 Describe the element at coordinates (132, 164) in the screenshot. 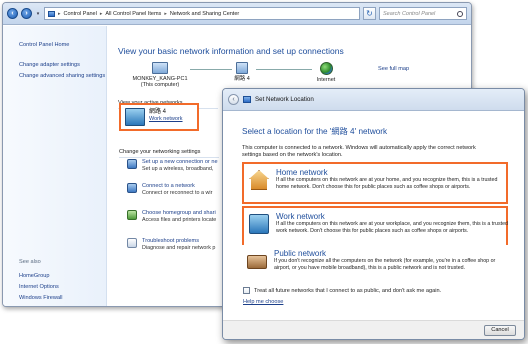

I see `new-connection-icon` at that location.